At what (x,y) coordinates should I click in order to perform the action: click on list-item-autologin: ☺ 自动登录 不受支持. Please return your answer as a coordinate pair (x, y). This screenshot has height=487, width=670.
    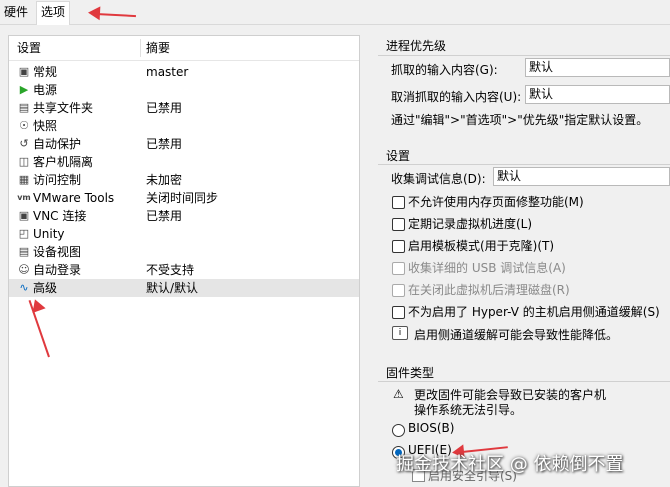
    Looking at the image, I should click on (184, 270).